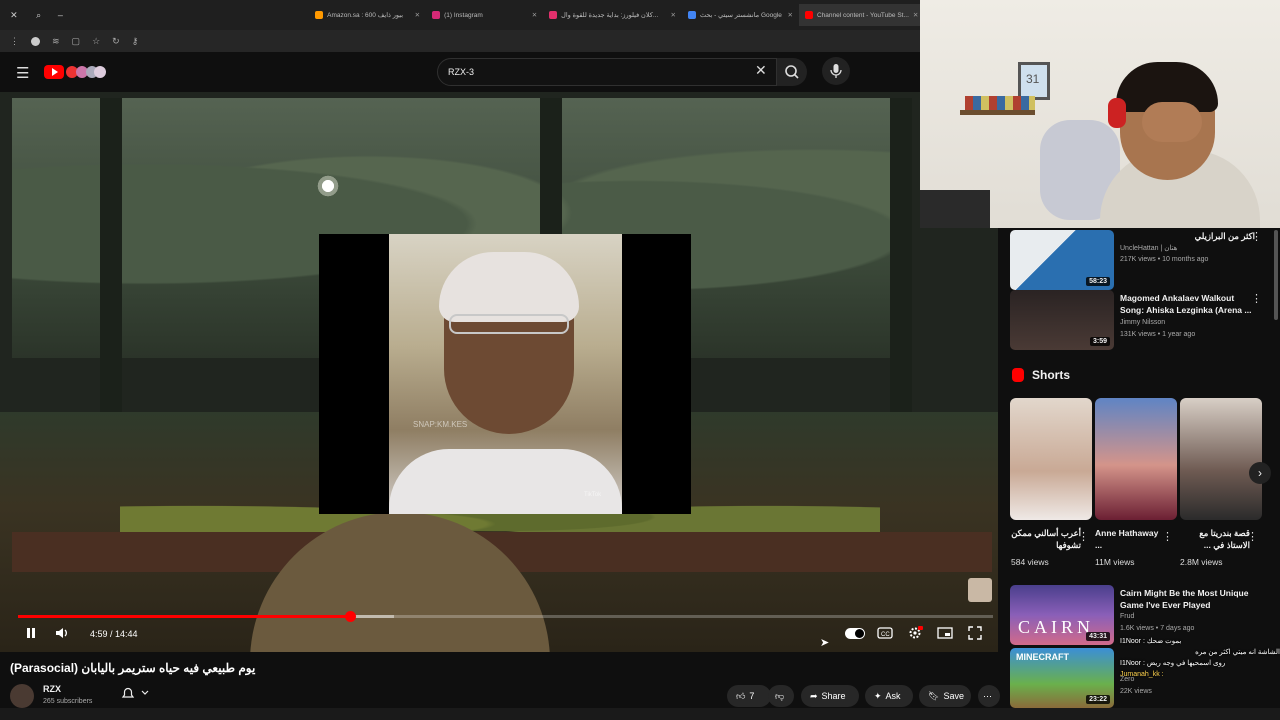  I want to click on address-bar: ⋮ ≋ ▢ ☆ ↻ ⚷, so click(460, 41).